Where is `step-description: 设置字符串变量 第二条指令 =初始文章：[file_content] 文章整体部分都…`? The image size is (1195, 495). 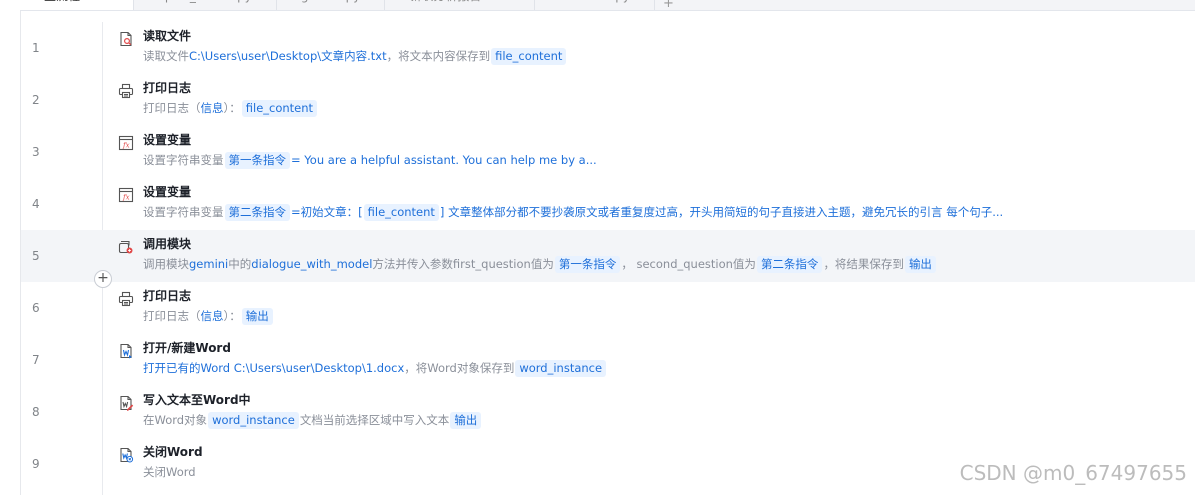 step-description: 设置字符串变量 第二条指令 =初始文章：[file_content] 文章整体部分都… is located at coordinates (573, 212).